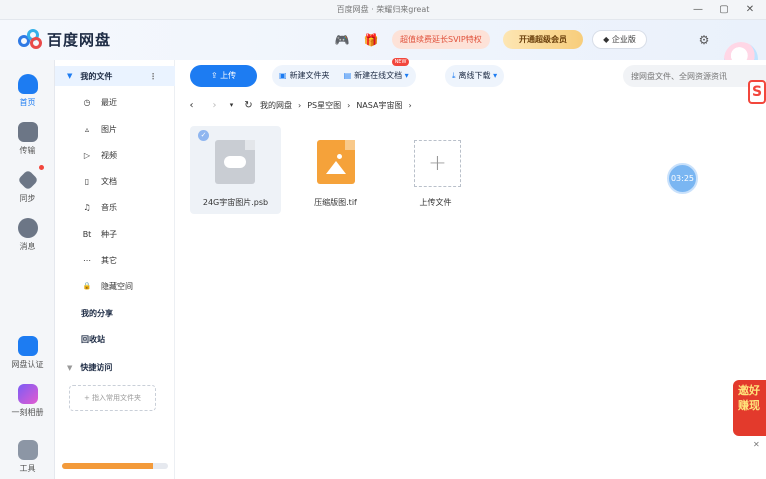 The image size is (766, 479). Describe the element at coordinates (27, 132) in the screenshot. I see `transfer-icon` at that location.